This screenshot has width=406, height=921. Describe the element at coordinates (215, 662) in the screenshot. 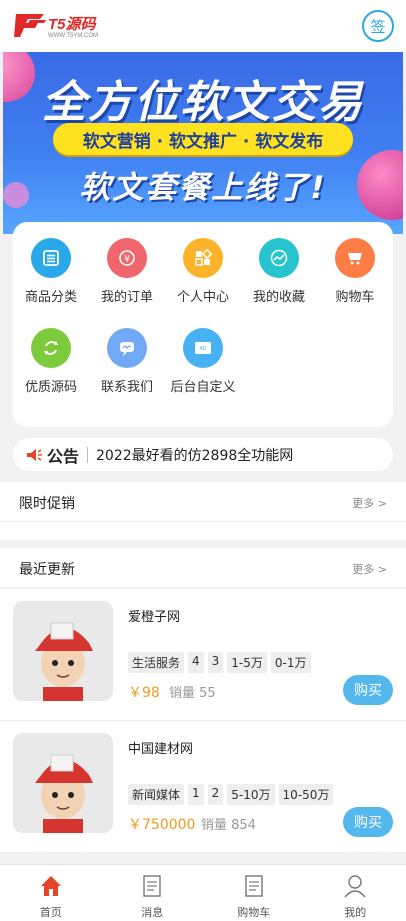

I see `tag: 3` at that location.